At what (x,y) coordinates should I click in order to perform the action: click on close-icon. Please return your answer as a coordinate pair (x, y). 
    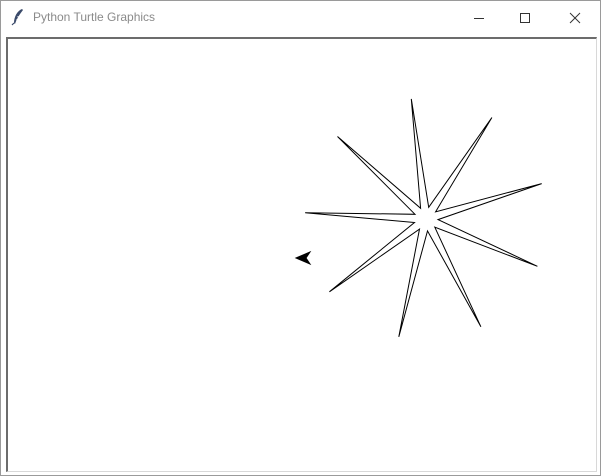
    Looking at the image, I should click on (575, 17).